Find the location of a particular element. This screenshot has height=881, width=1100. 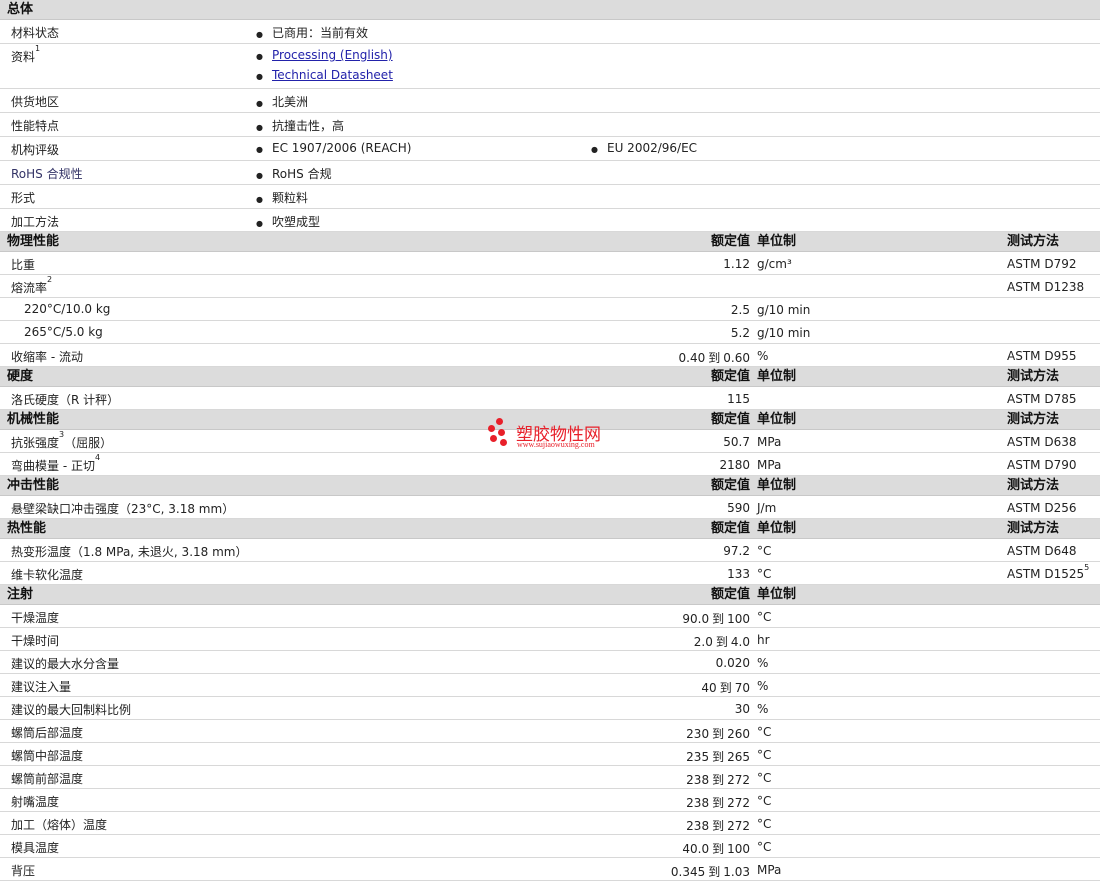

nominal-value: 2.5 is located at coordinates (740, 310).